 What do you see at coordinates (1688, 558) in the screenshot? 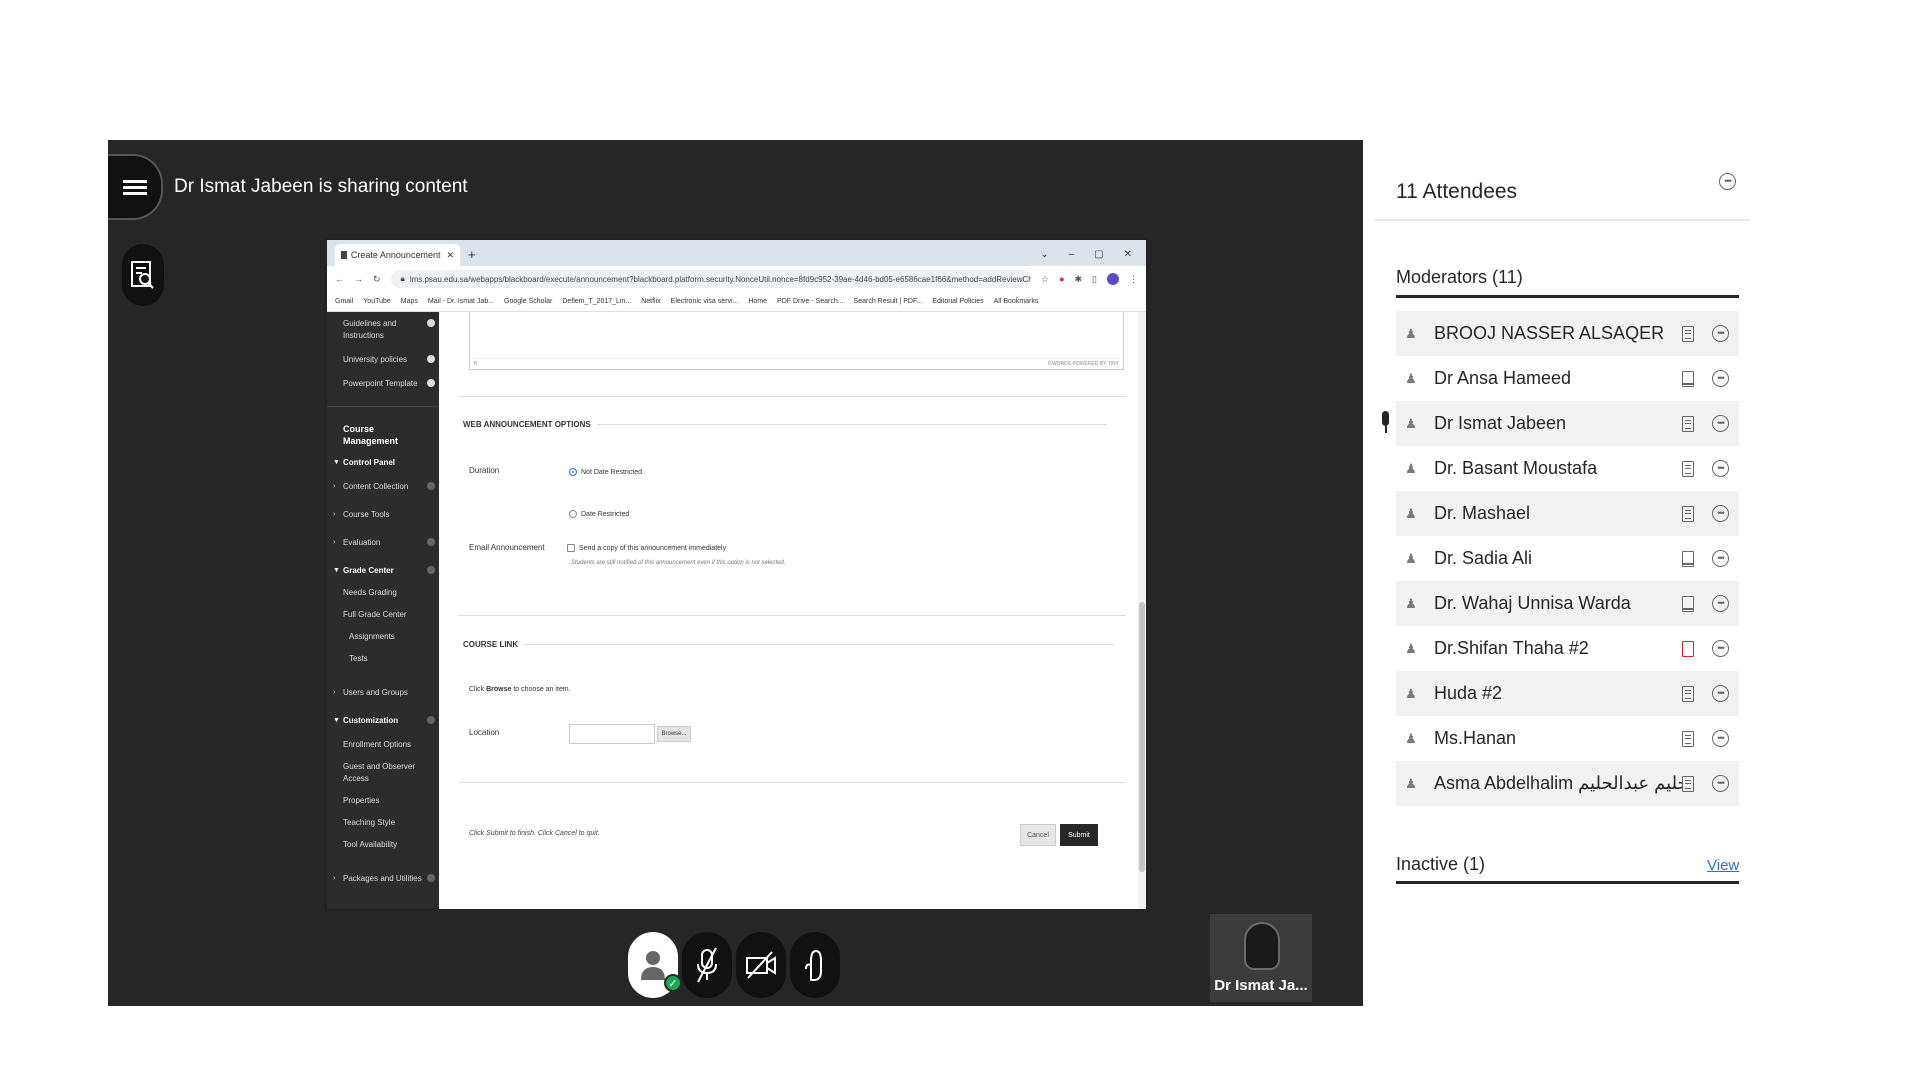
I see `device-status-icon` at bounding box center [1688, 558].